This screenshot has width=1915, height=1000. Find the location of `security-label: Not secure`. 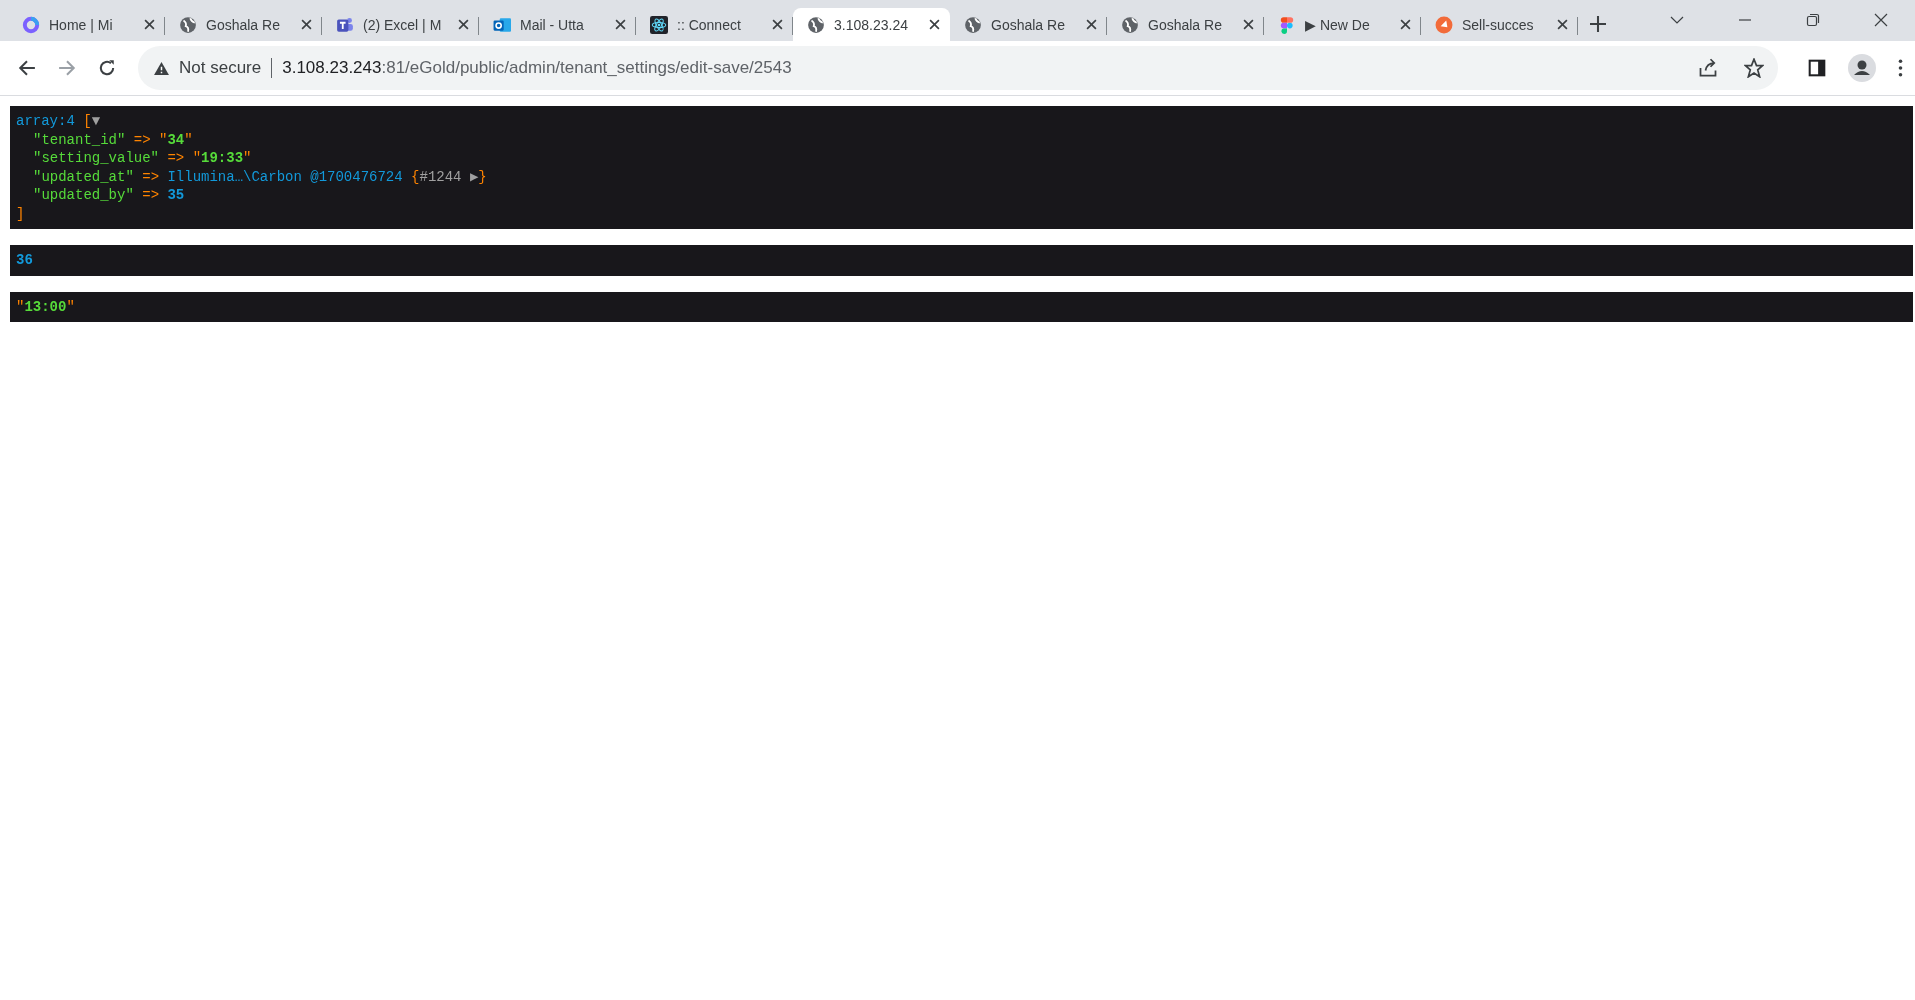

security-label: Not secure is located at coordinates (220, 68).